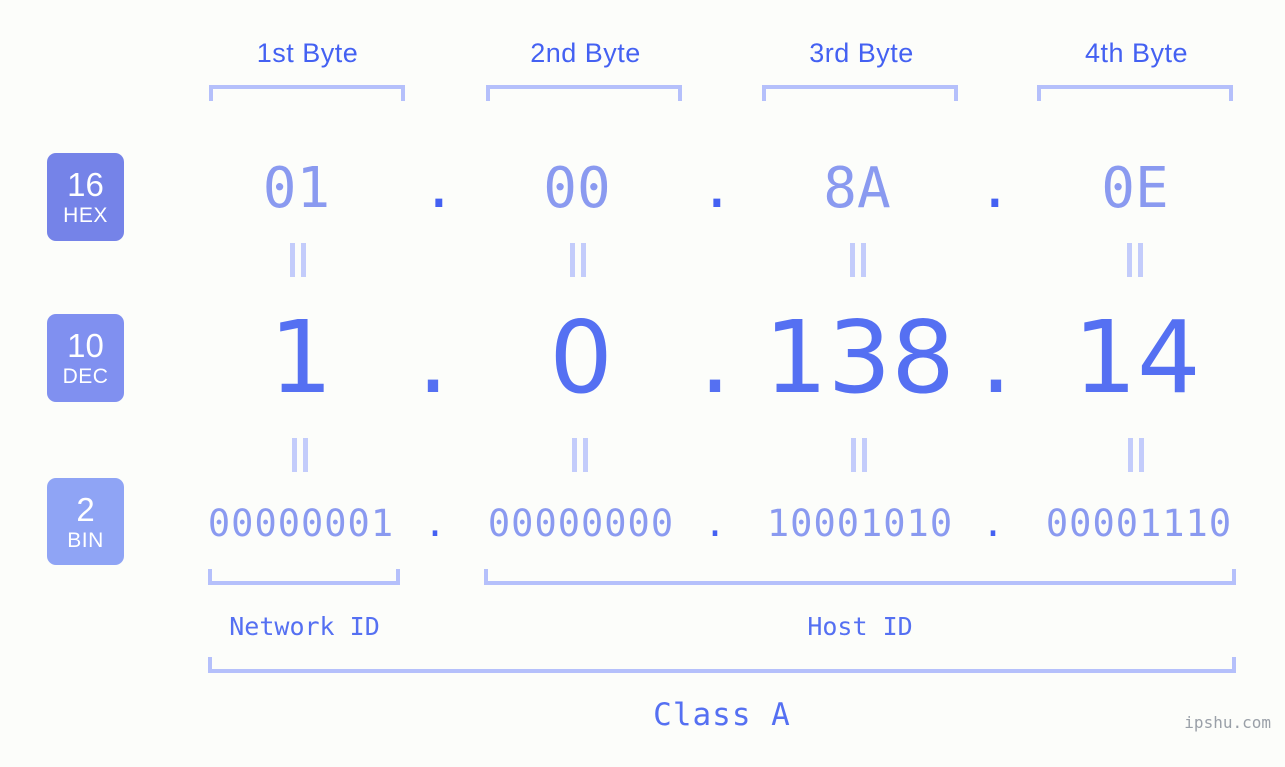 The height and width of the screenshot is (767, 1285). I want to click on dec-octet-3: 138, so click(859, 357).